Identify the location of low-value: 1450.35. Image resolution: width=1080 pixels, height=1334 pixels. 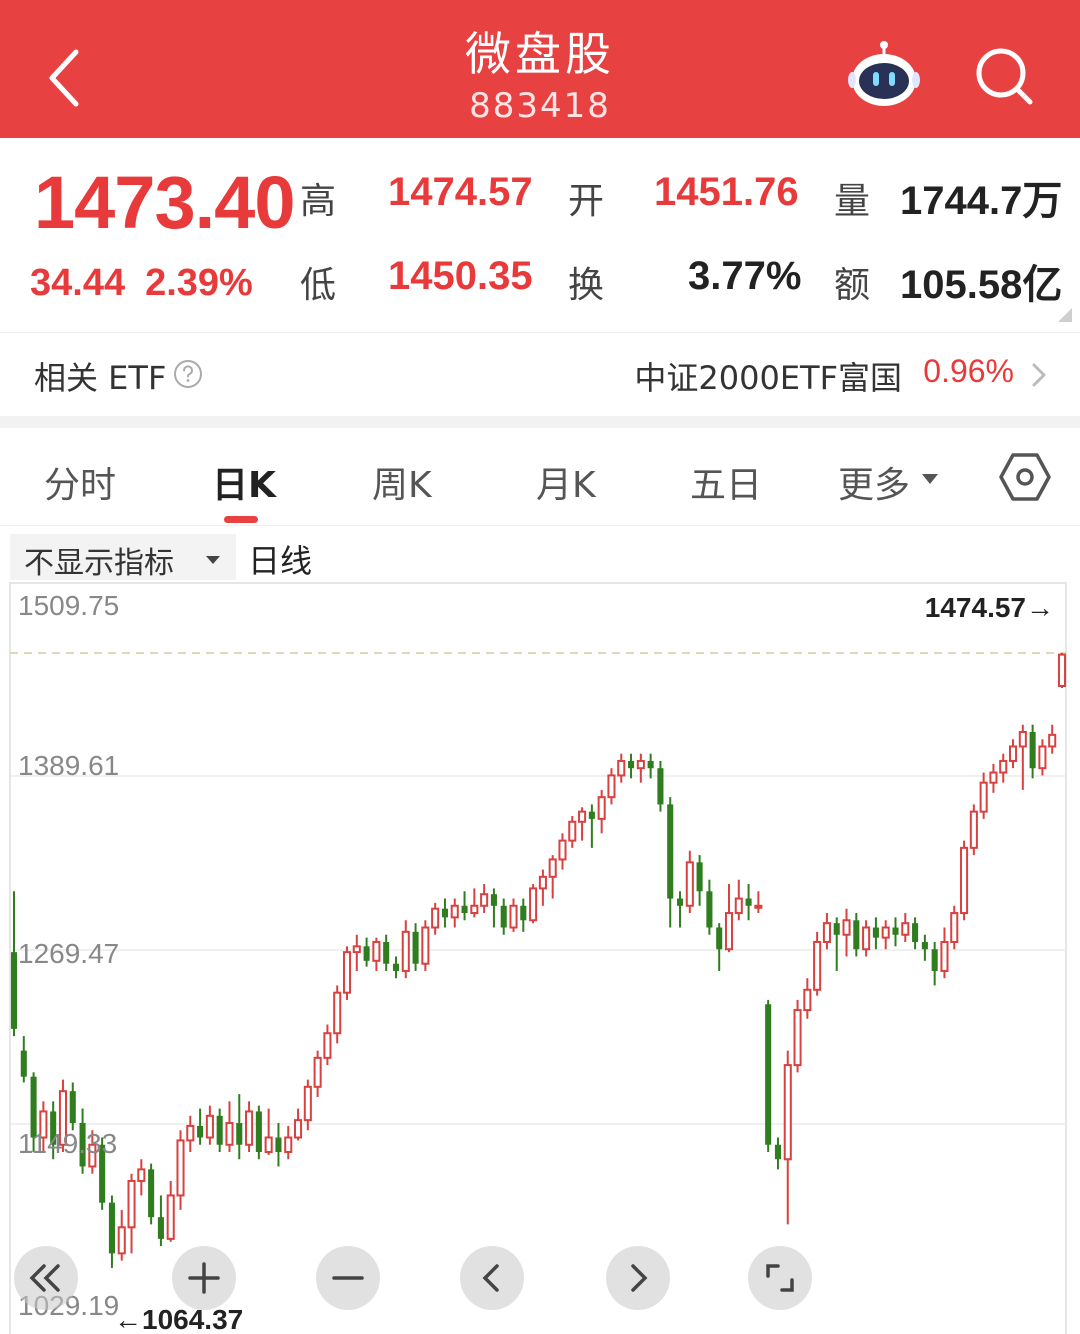
(460, 276).